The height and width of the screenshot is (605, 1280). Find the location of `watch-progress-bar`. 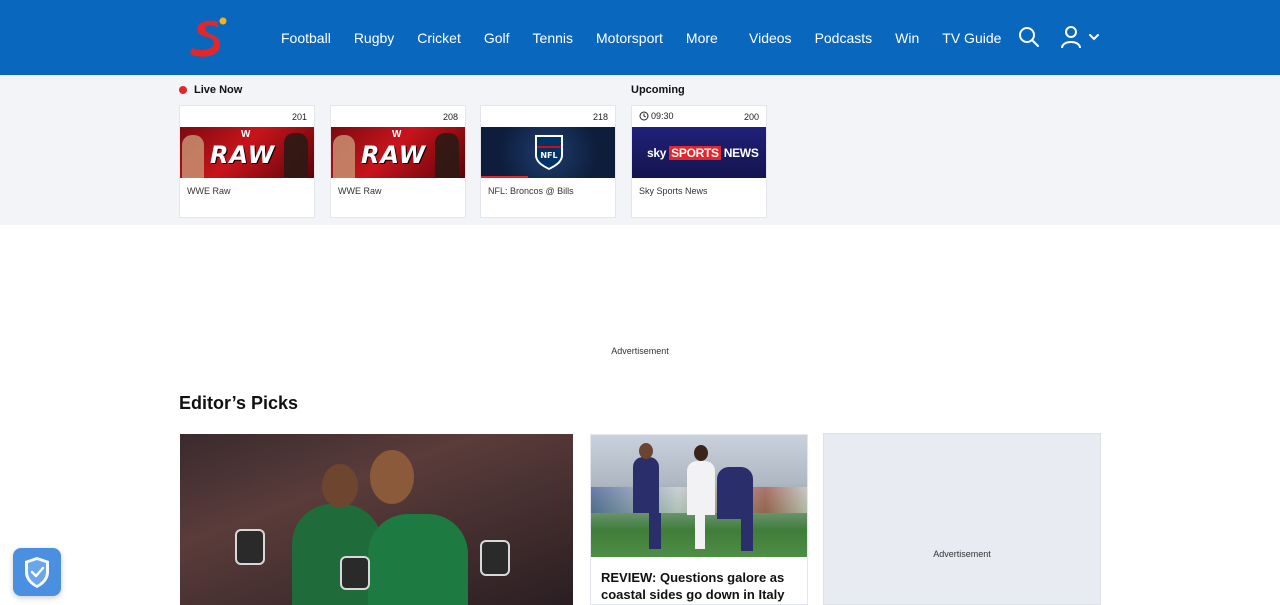

watch-progress-bar is located at coordinates (504, 177).